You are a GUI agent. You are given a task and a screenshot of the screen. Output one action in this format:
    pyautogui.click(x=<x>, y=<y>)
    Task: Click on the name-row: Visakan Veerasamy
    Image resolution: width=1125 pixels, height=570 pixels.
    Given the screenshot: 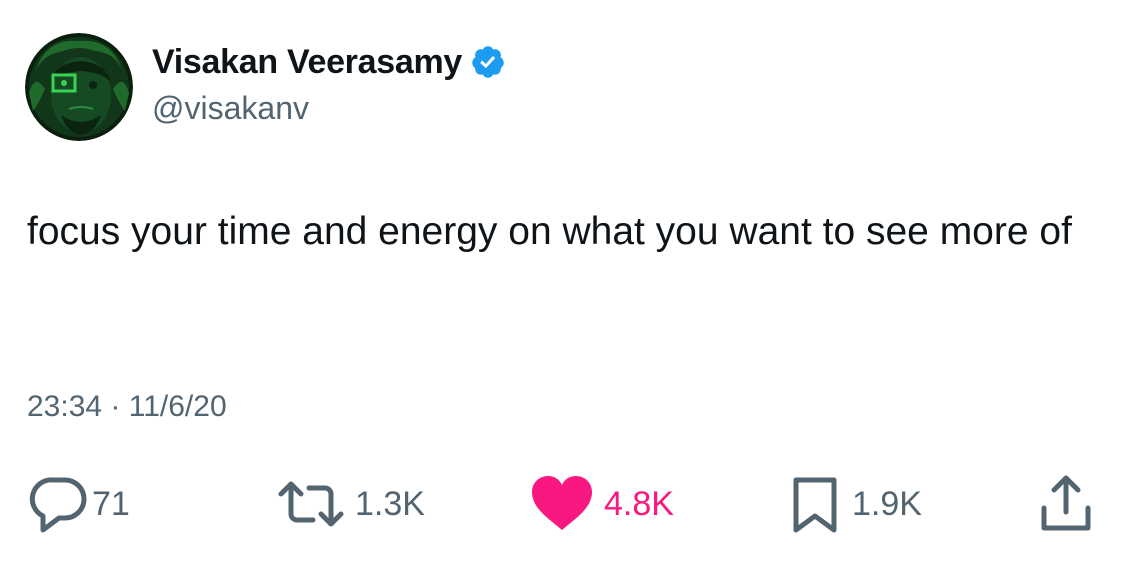 What is the action you would take?
    pyautogui.click(x=329, y=62)
    